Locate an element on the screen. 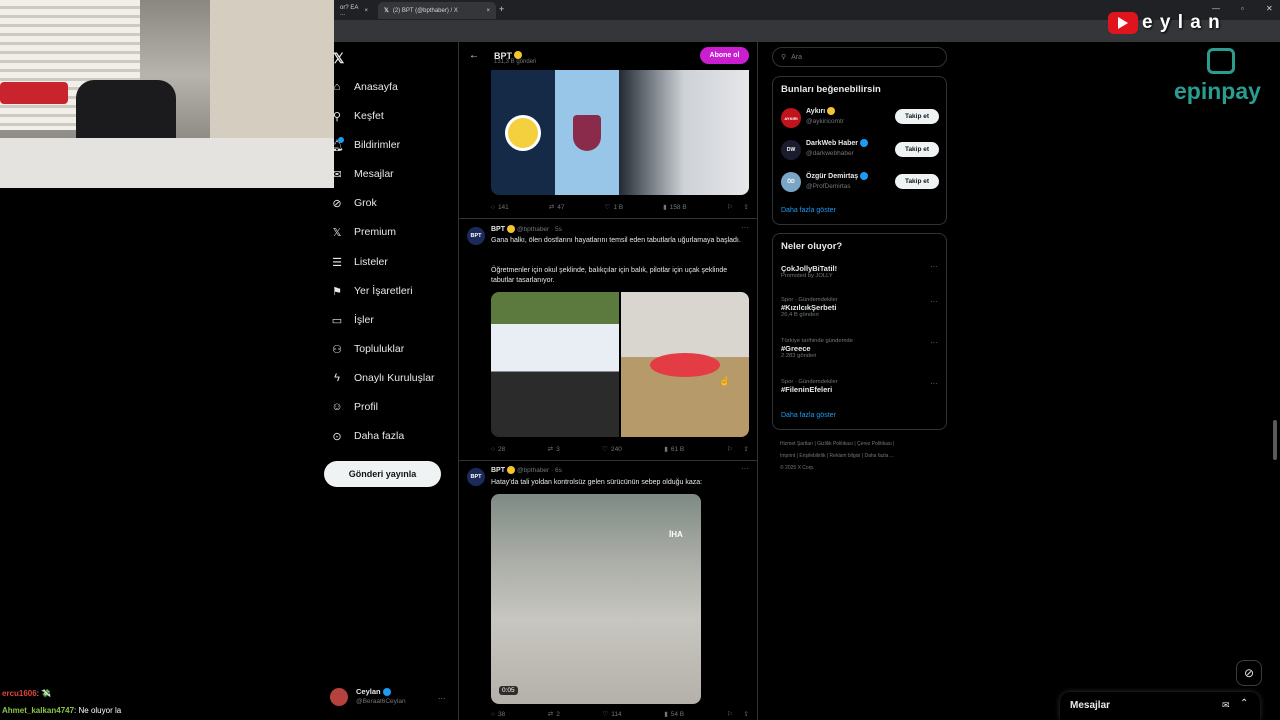 The image size is (1280, 720). suggested-user-name: DarkWeb Haber is located at coordinates (837, 143).